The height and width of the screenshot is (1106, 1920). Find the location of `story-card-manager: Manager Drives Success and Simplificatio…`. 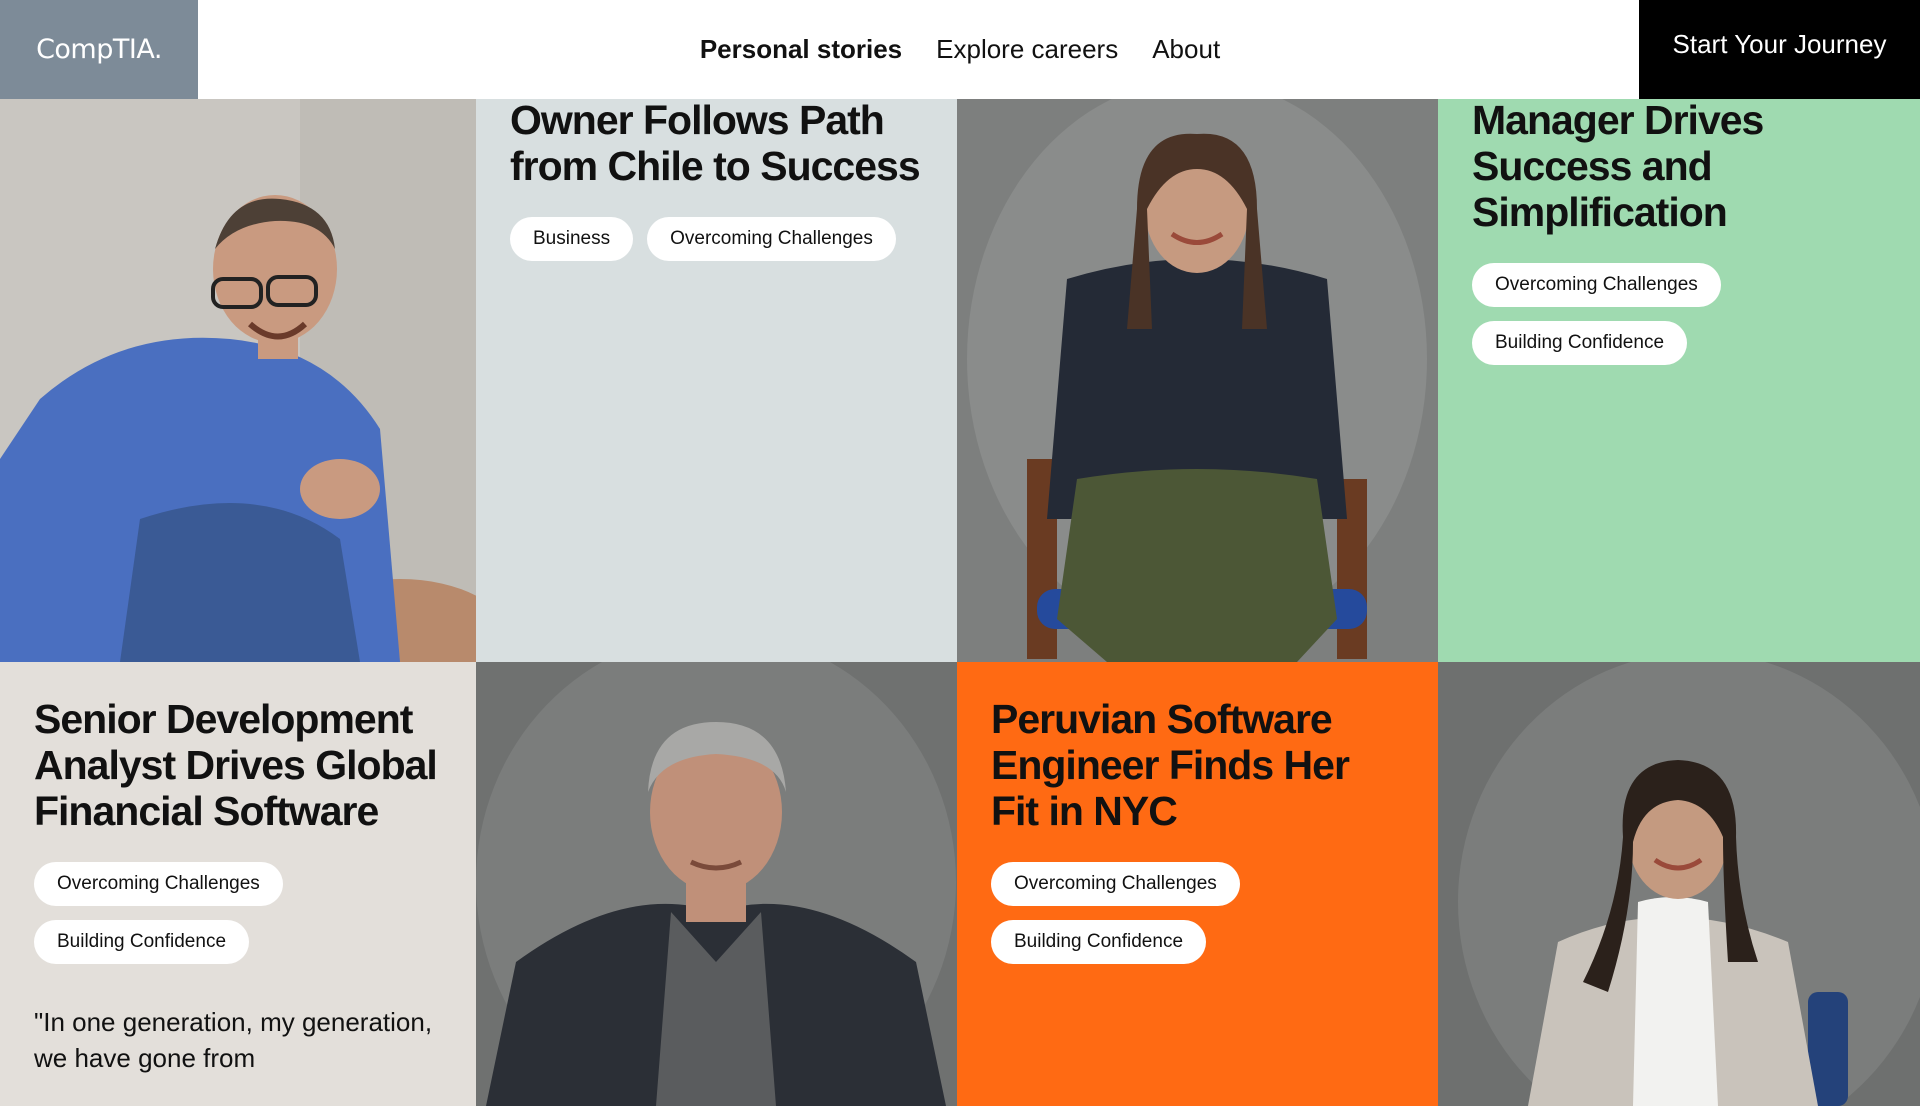

story-card-manager: Manager Drives Success and Simplificatio… is located at coordinates (1679, 380).